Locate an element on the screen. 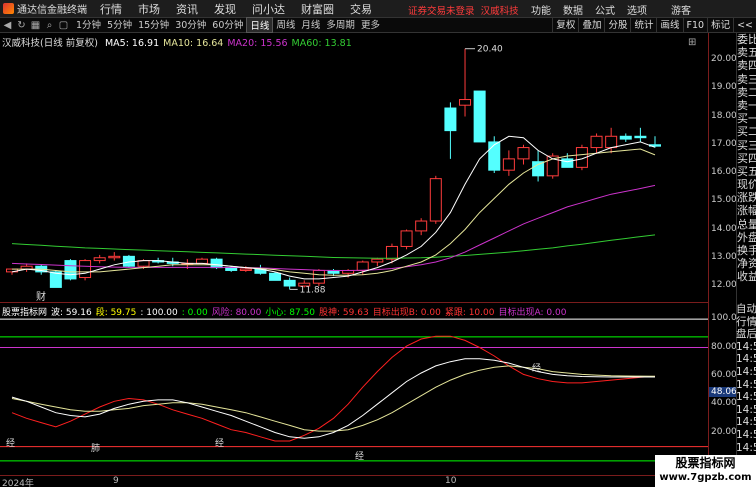  toolbar-tool: 画线 is located at coordinates (669, 25).